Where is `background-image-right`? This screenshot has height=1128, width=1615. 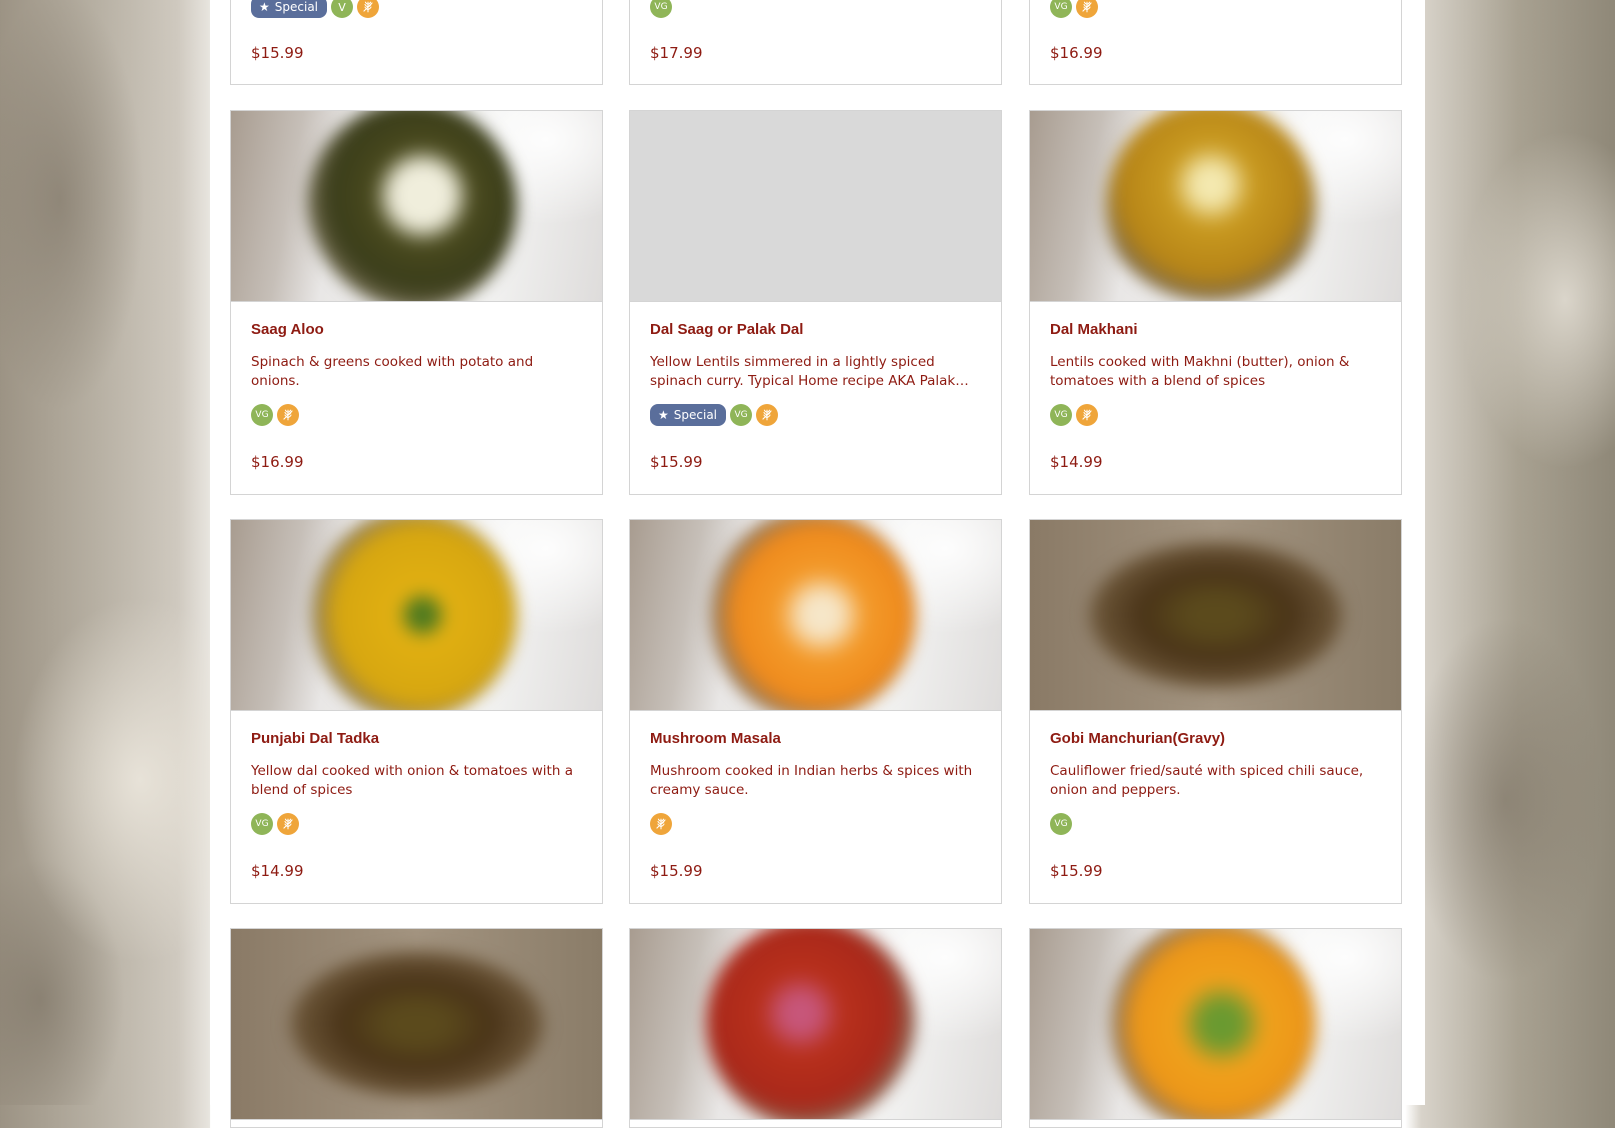 background-image-right is located at coordinates (1520, 552).